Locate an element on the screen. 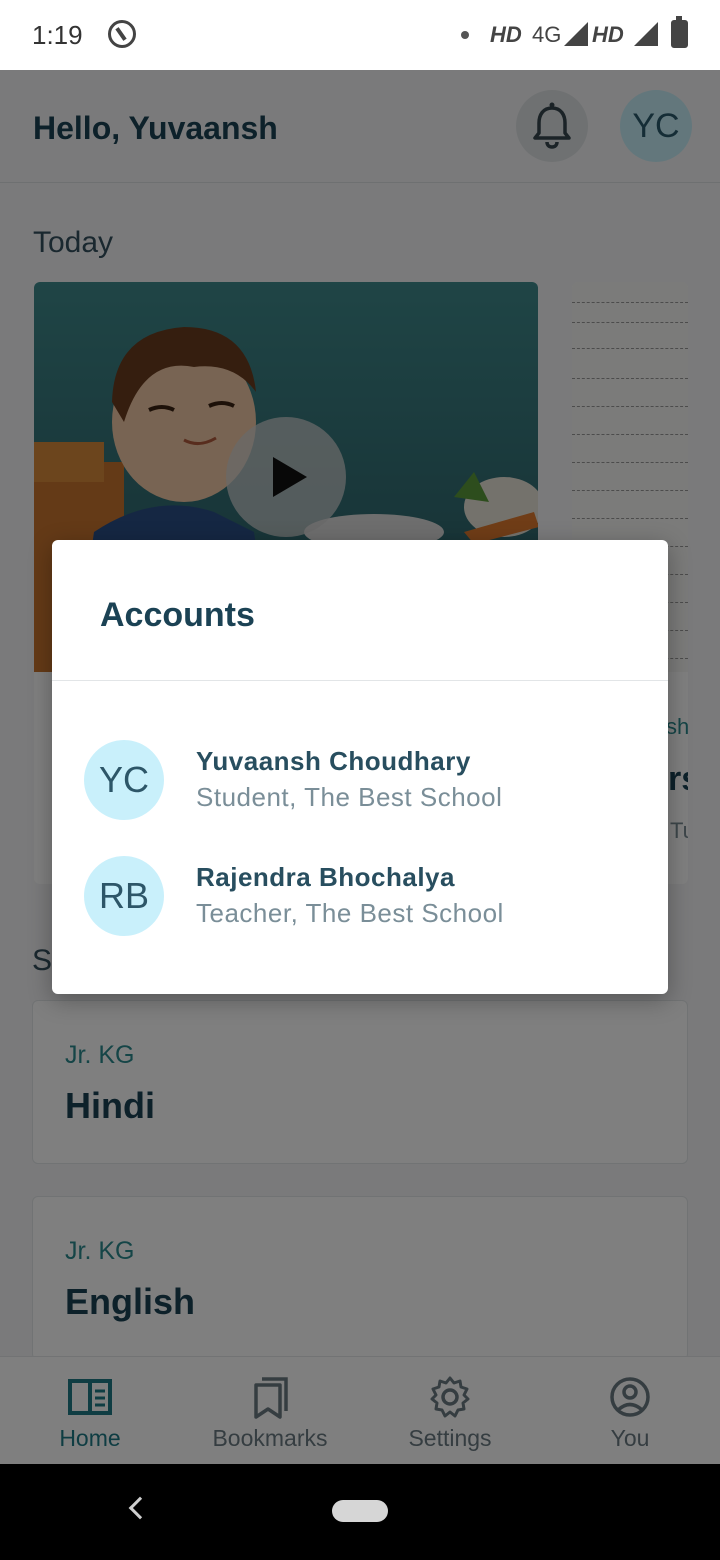  dialog-divider is located at coordinates (360, 680).